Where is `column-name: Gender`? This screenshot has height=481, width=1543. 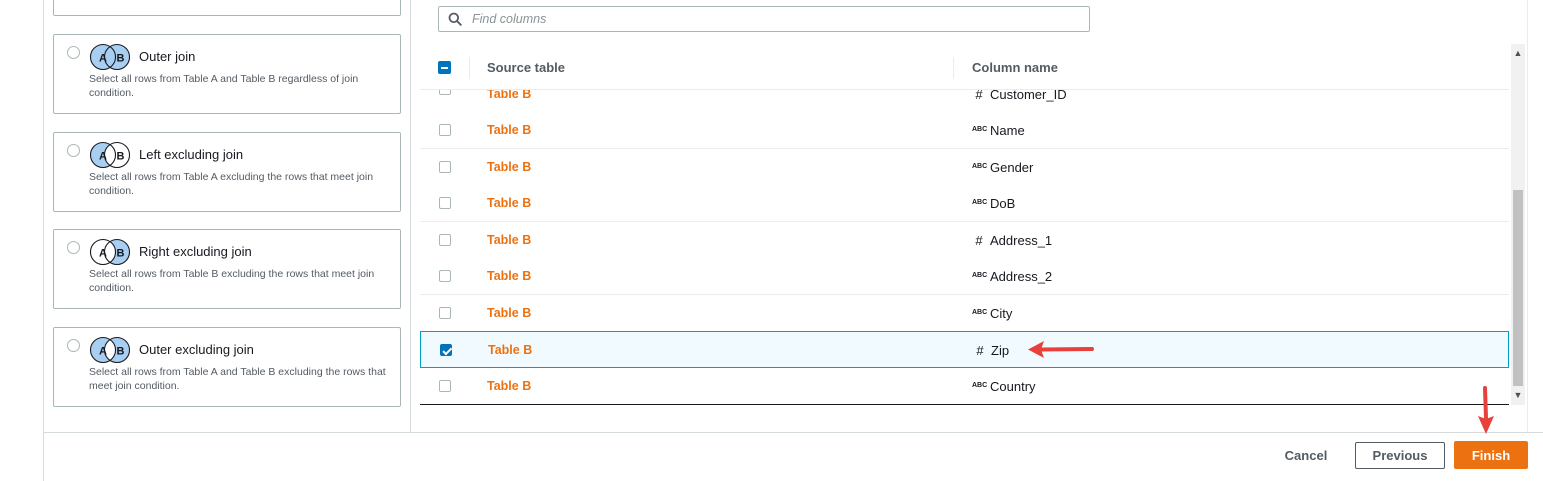
column-name: Gender is located at coordinates (1012, 167).